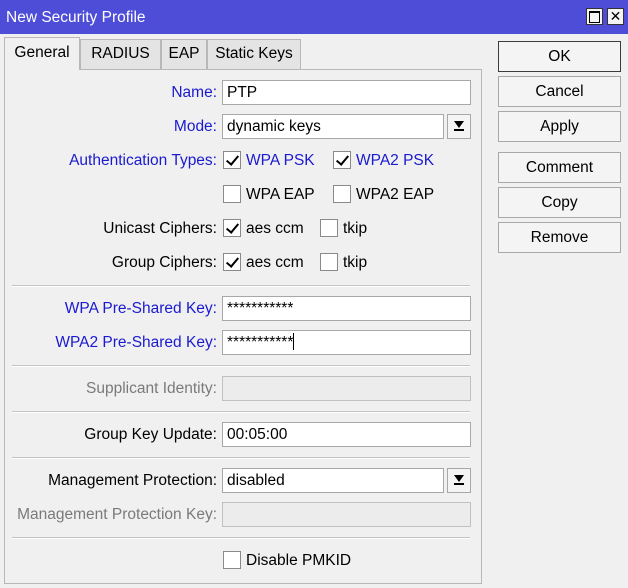  I want to click on wpa-psk-key-label: WPA Pre-Shared Key:, so click(140, 308).